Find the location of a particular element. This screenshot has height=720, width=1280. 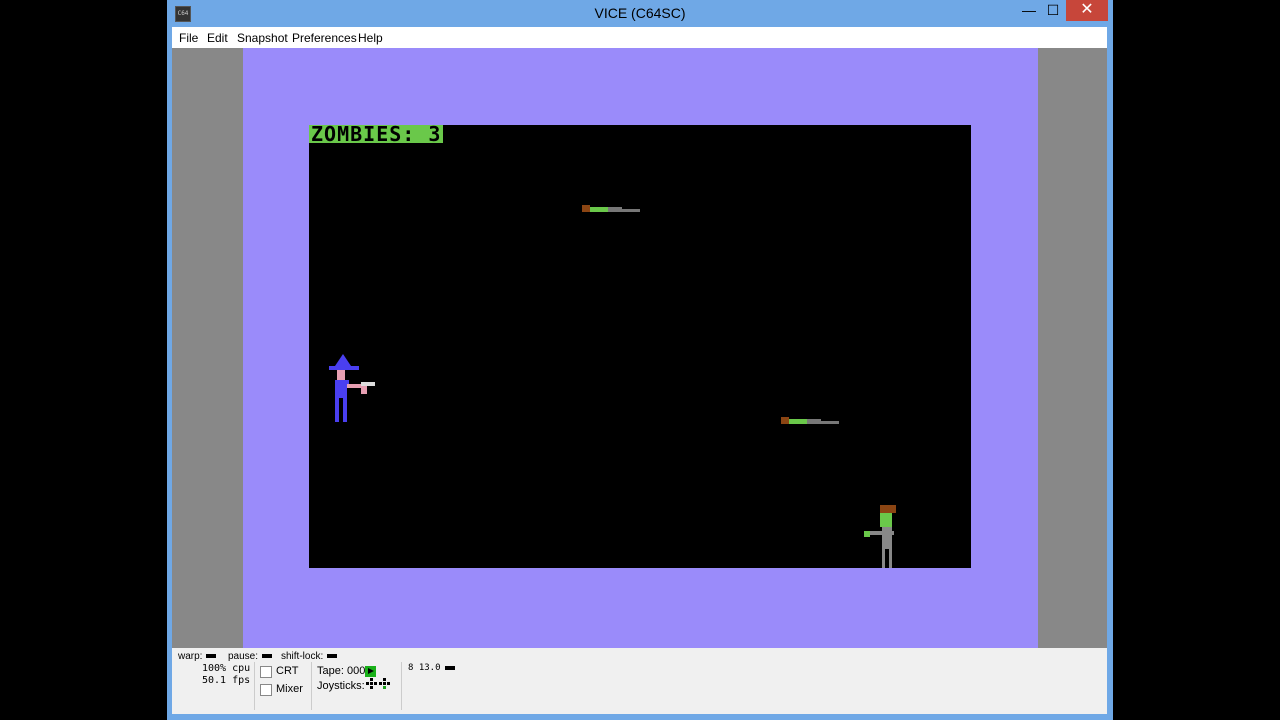

drive-status: 8 13.0 is located at coordinates (431, 668).